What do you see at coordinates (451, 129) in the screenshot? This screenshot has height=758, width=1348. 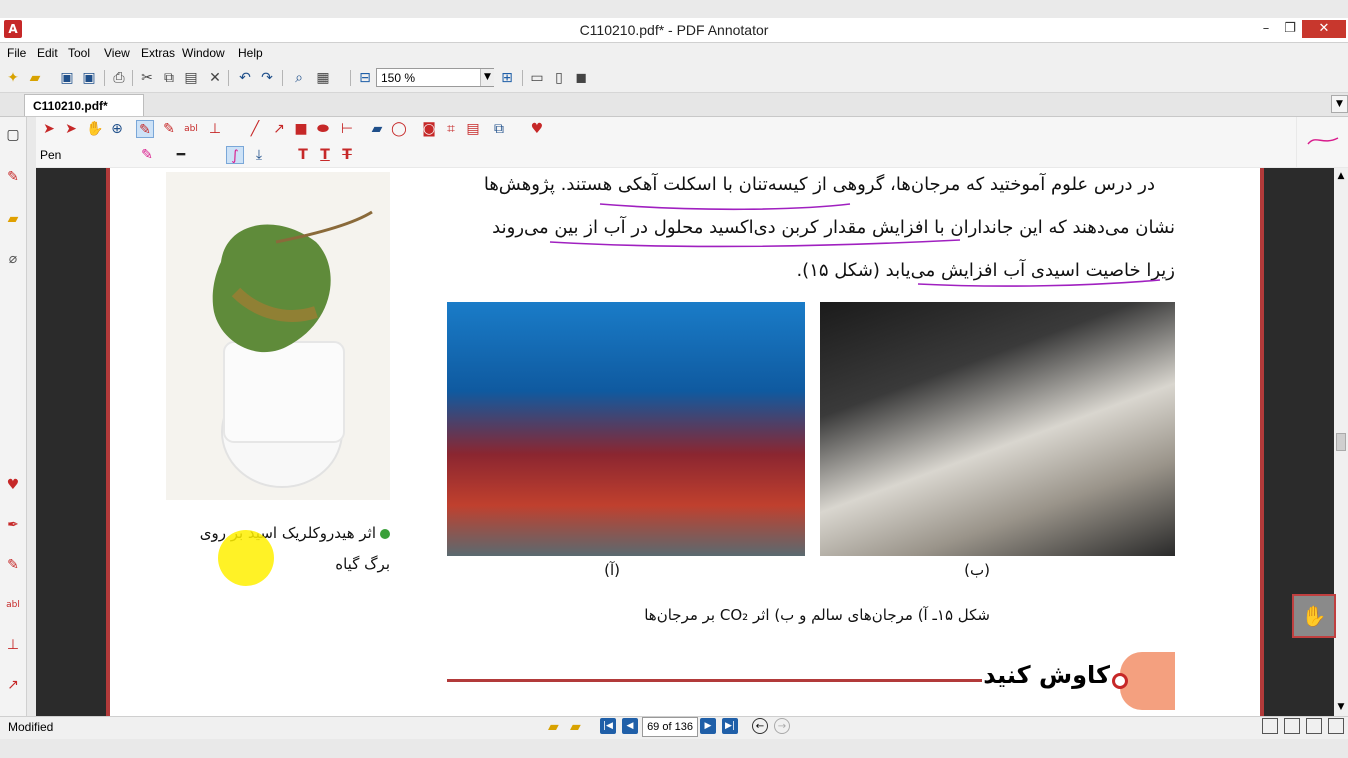 I see `crop-icon: ⌗` at bounding box center [451, 129].